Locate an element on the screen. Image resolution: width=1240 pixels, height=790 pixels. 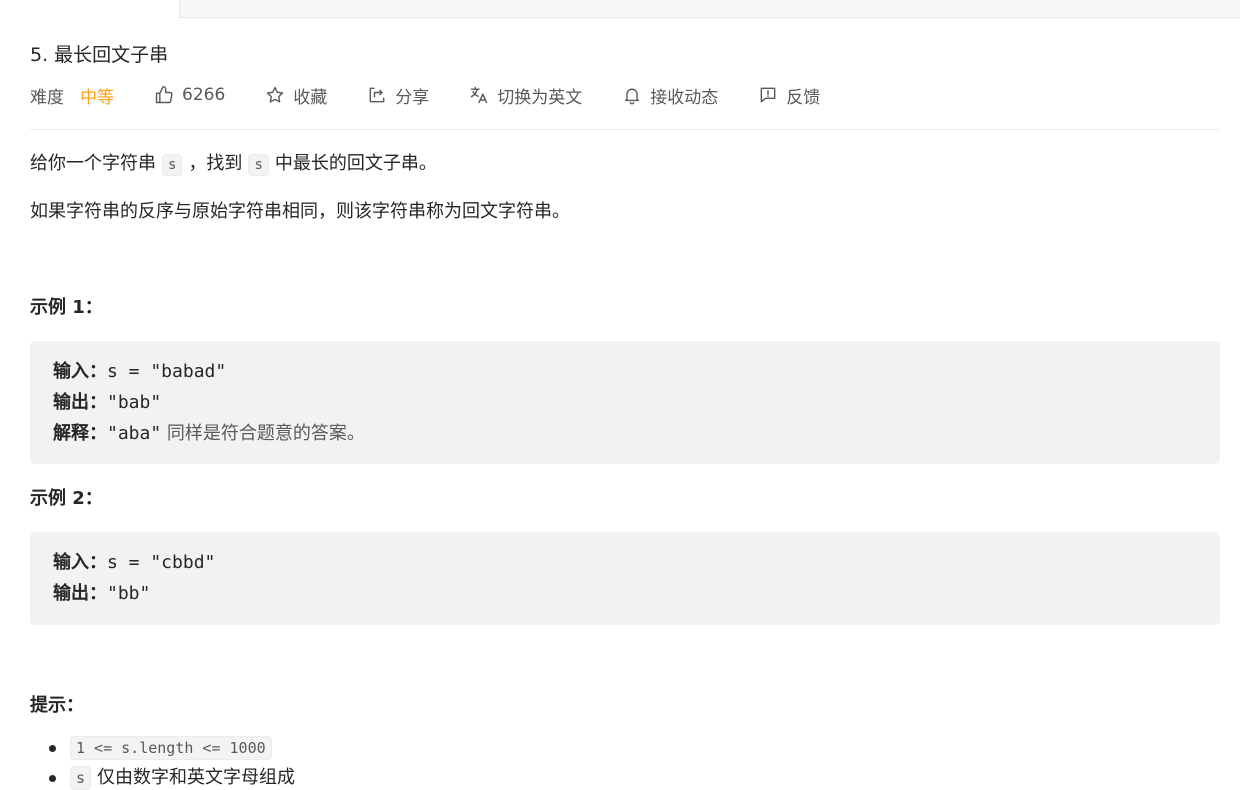
hint-text: 仅由数字和英文字母组成 is located at coordinates (196, 777).